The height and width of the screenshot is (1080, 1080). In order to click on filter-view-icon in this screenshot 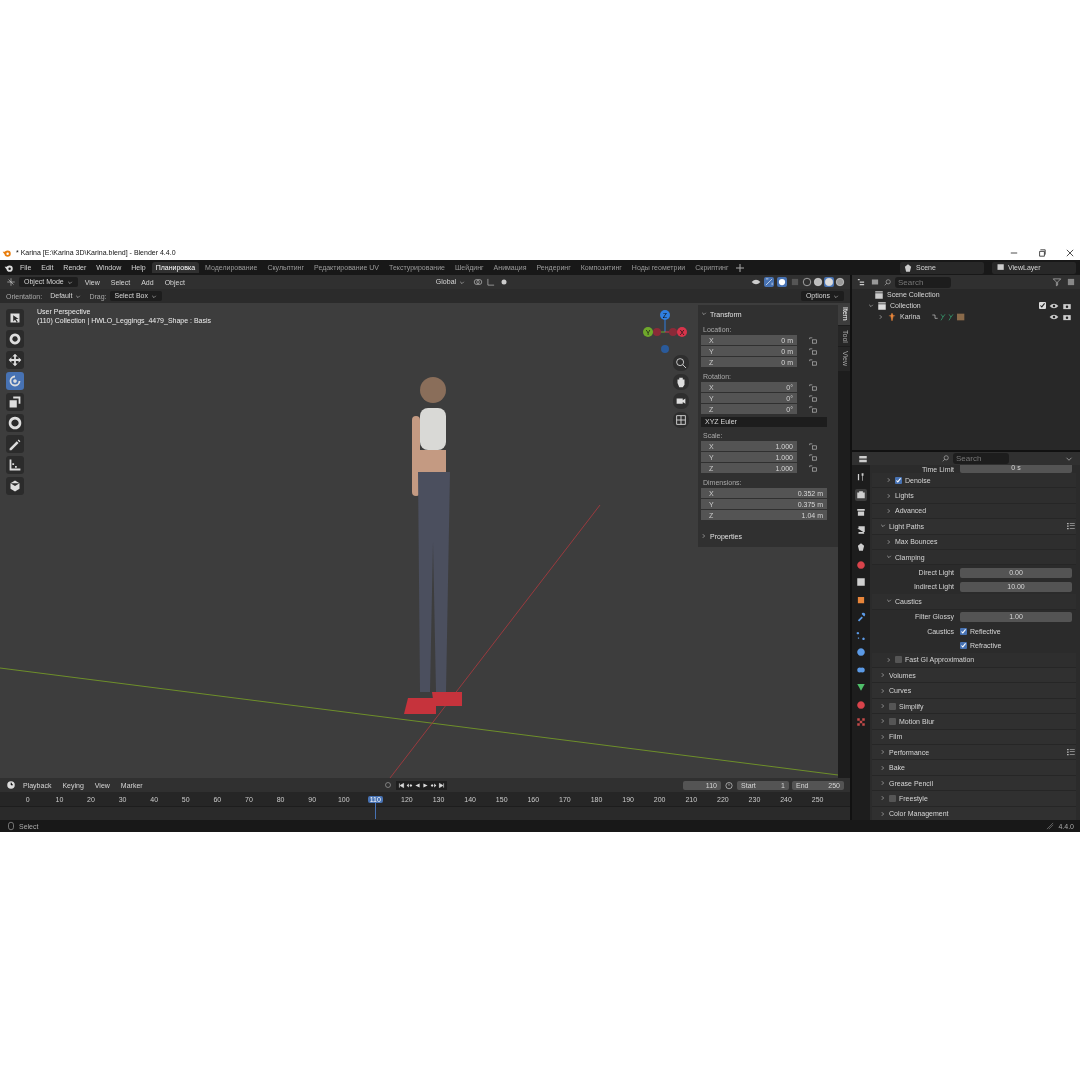, I will do `click(875, 282)`.